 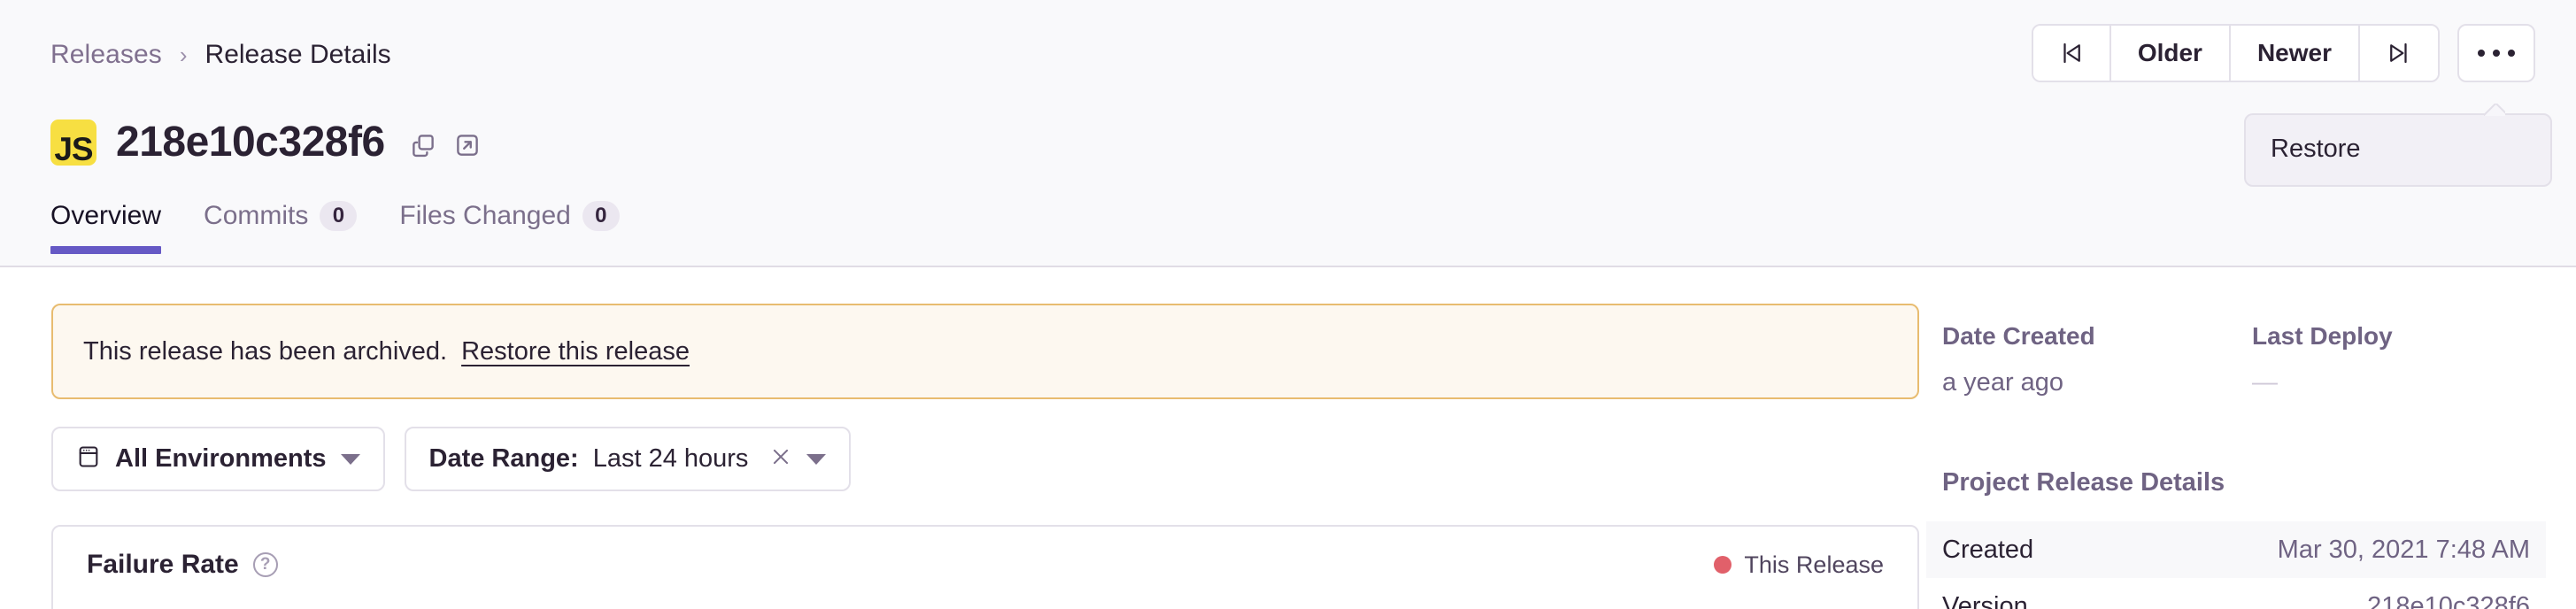 What do you see at coordinates (106, 55) in the screenshot?
I see `breadcrumb-releases-link: Releases` at bounding box center [106, 55].